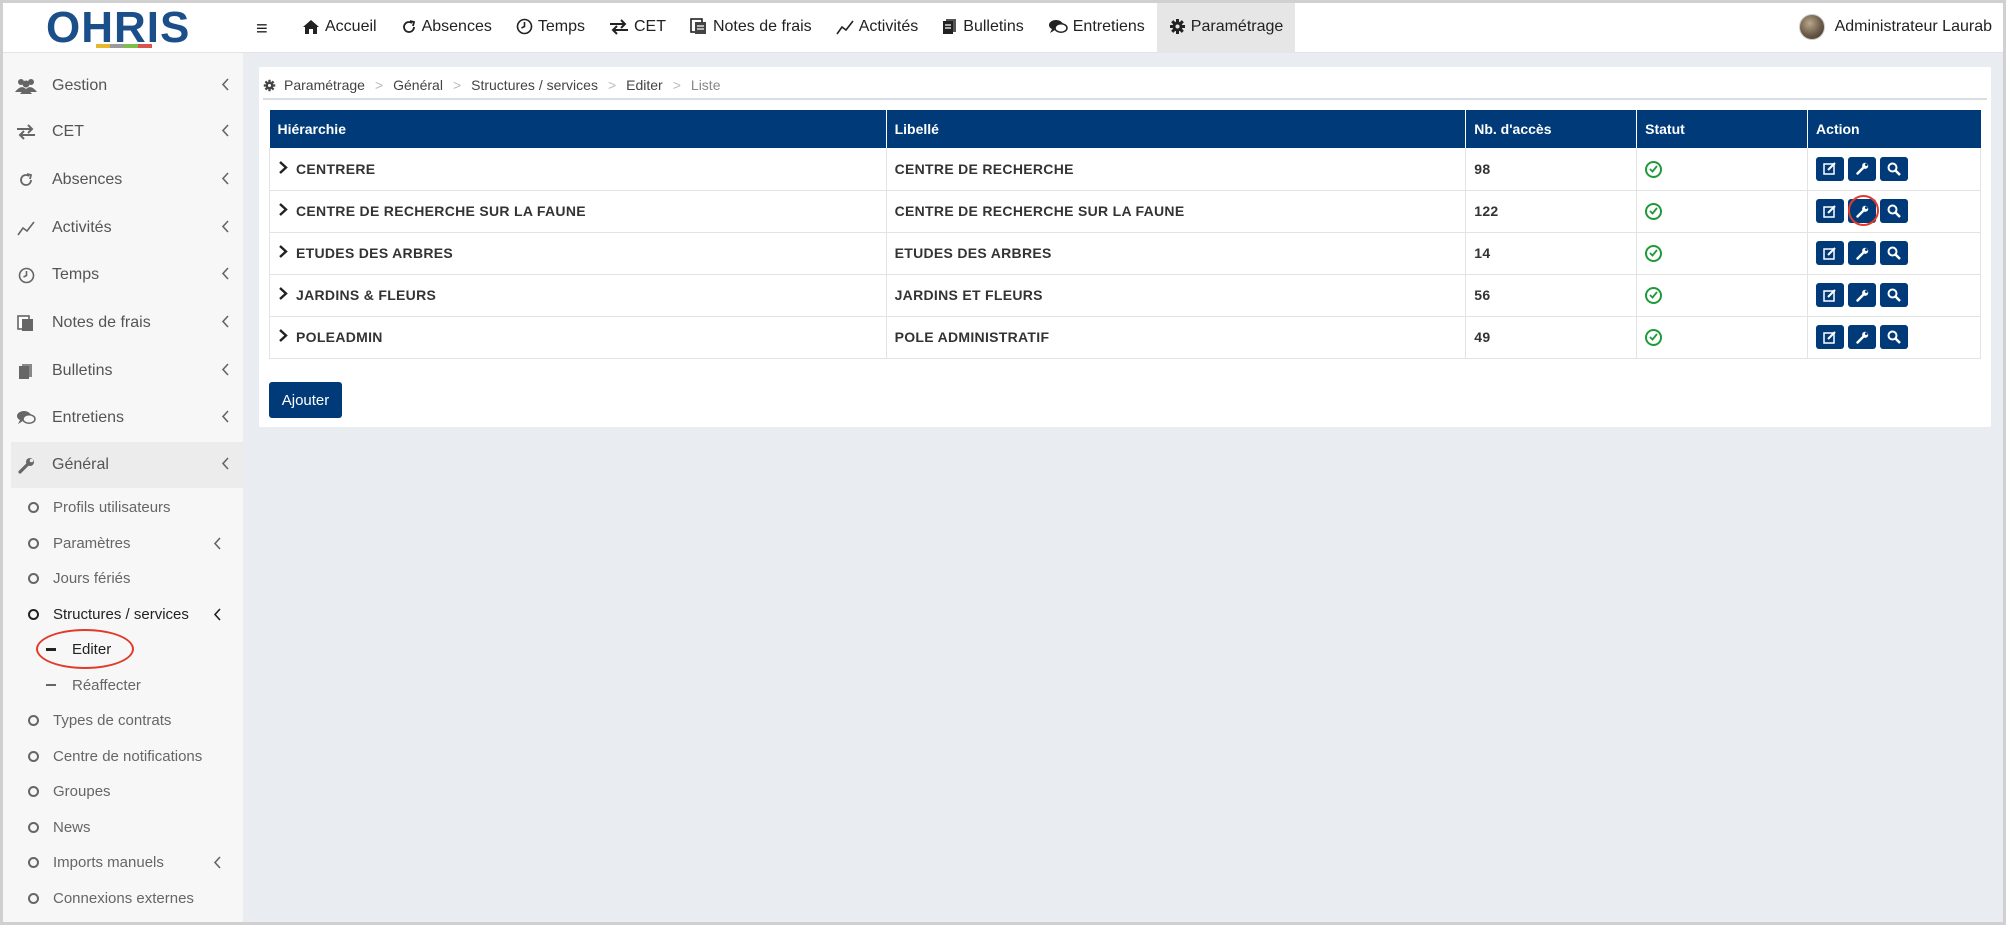 The image size is (2006, 925). I want to click on sidebar-sub-groupes: Groupes, so click(135, 791).